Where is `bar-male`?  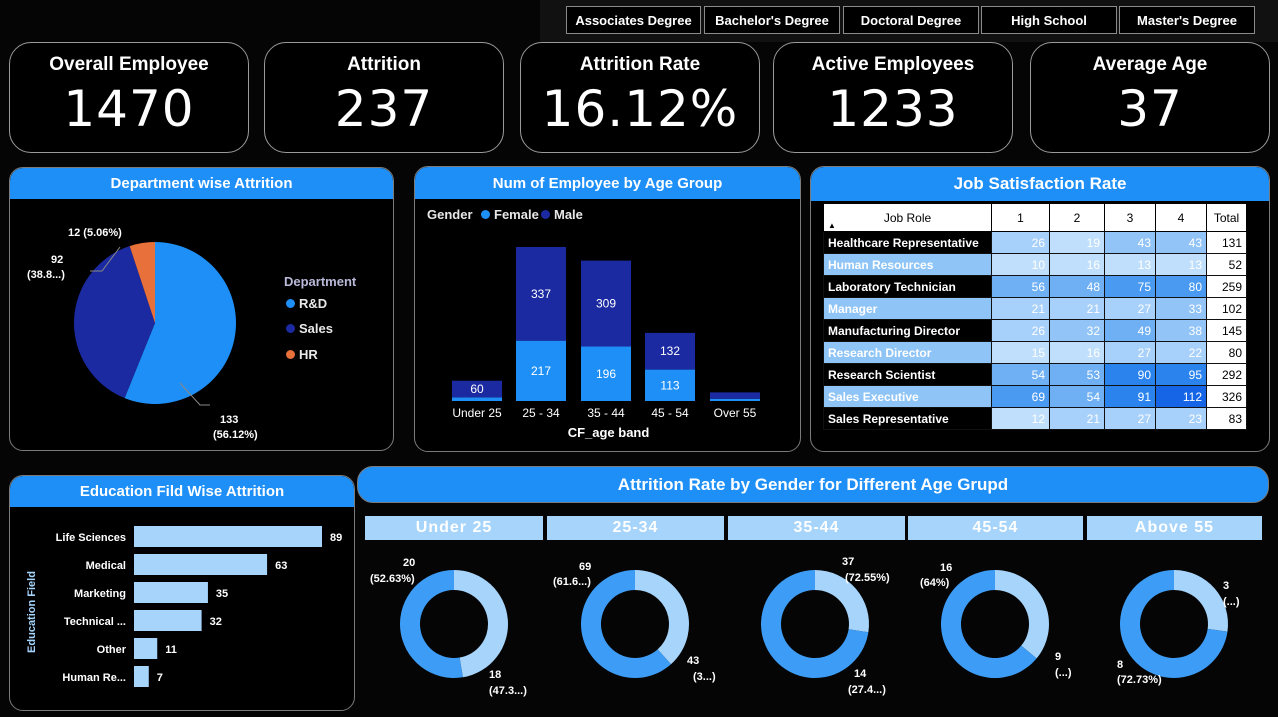
bar-male is located at coordinates (735, 395).